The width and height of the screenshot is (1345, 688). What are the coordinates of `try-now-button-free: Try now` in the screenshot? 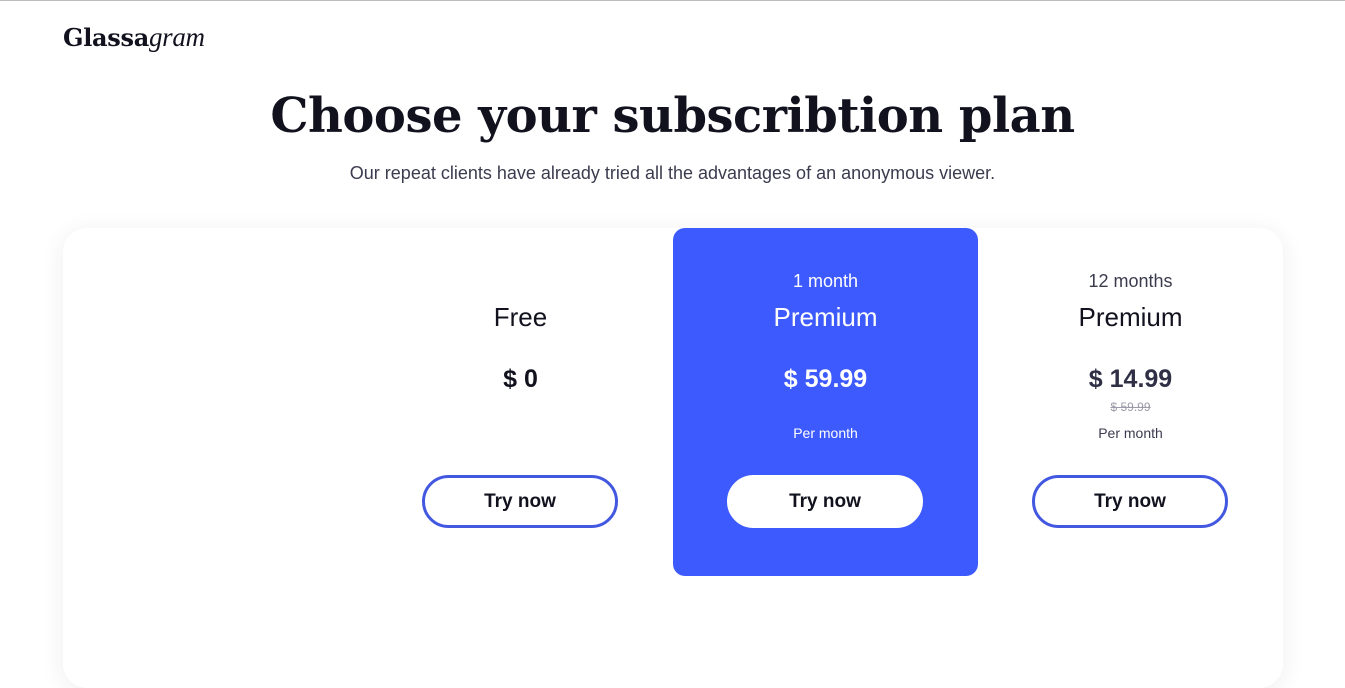 It's located at (520, 501).